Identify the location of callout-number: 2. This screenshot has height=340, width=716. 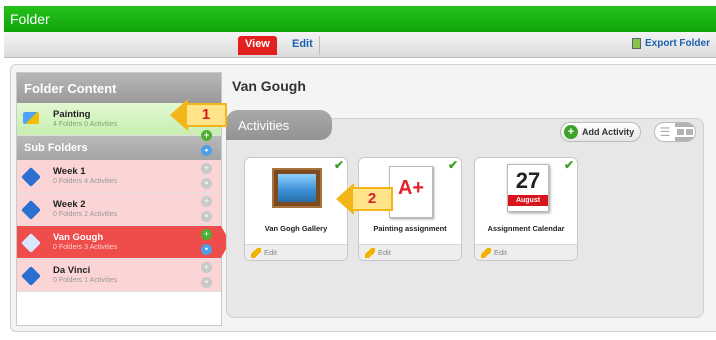
(373, 199).